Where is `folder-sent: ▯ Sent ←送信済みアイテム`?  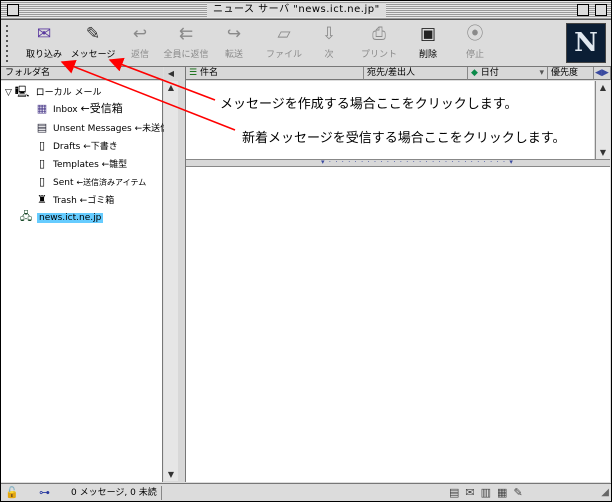 folder-sent: ▯ Sent ←送信済みアイテム is located at coordinates (90, 182).